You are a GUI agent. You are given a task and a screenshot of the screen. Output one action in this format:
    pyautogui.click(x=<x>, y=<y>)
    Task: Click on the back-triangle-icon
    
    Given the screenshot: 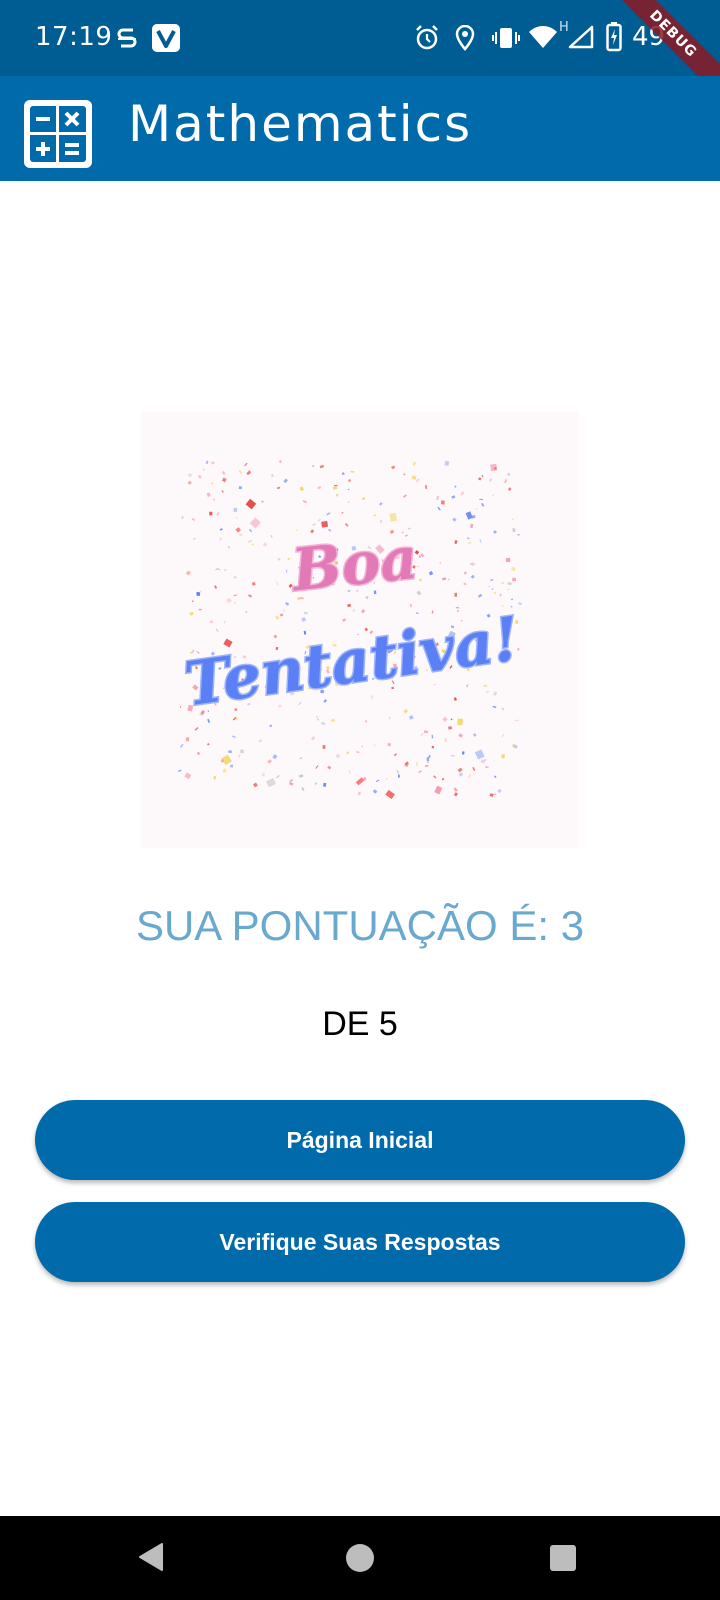 What is the action you would take?
    pyautogui.click(x=151, y=1557)
    